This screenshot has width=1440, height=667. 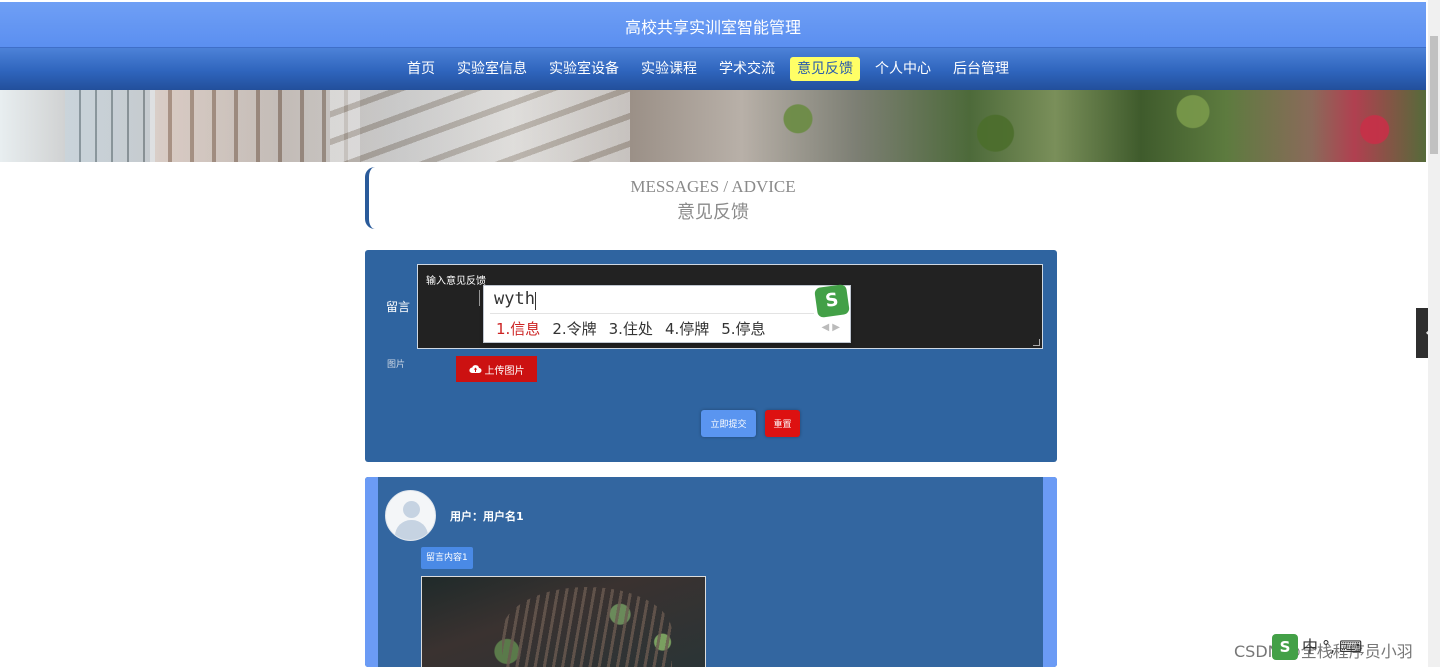 What do you see at coordinates (728, 423) in the screenshot?
I see `submit-button: 立即提交` at bounding box center [728, 423].